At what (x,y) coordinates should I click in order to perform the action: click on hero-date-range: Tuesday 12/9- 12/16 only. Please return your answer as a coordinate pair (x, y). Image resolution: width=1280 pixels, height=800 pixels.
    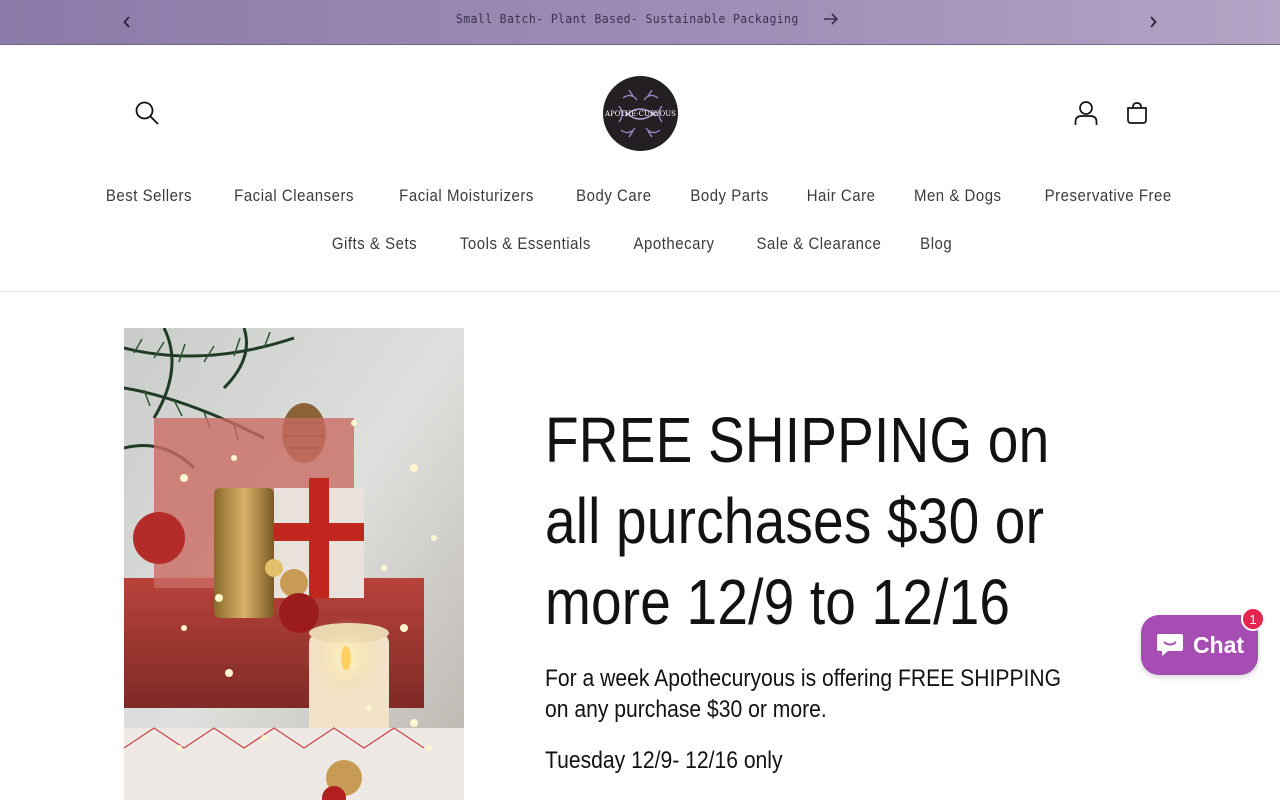
    Looking at the image, I should click on (664, 760).